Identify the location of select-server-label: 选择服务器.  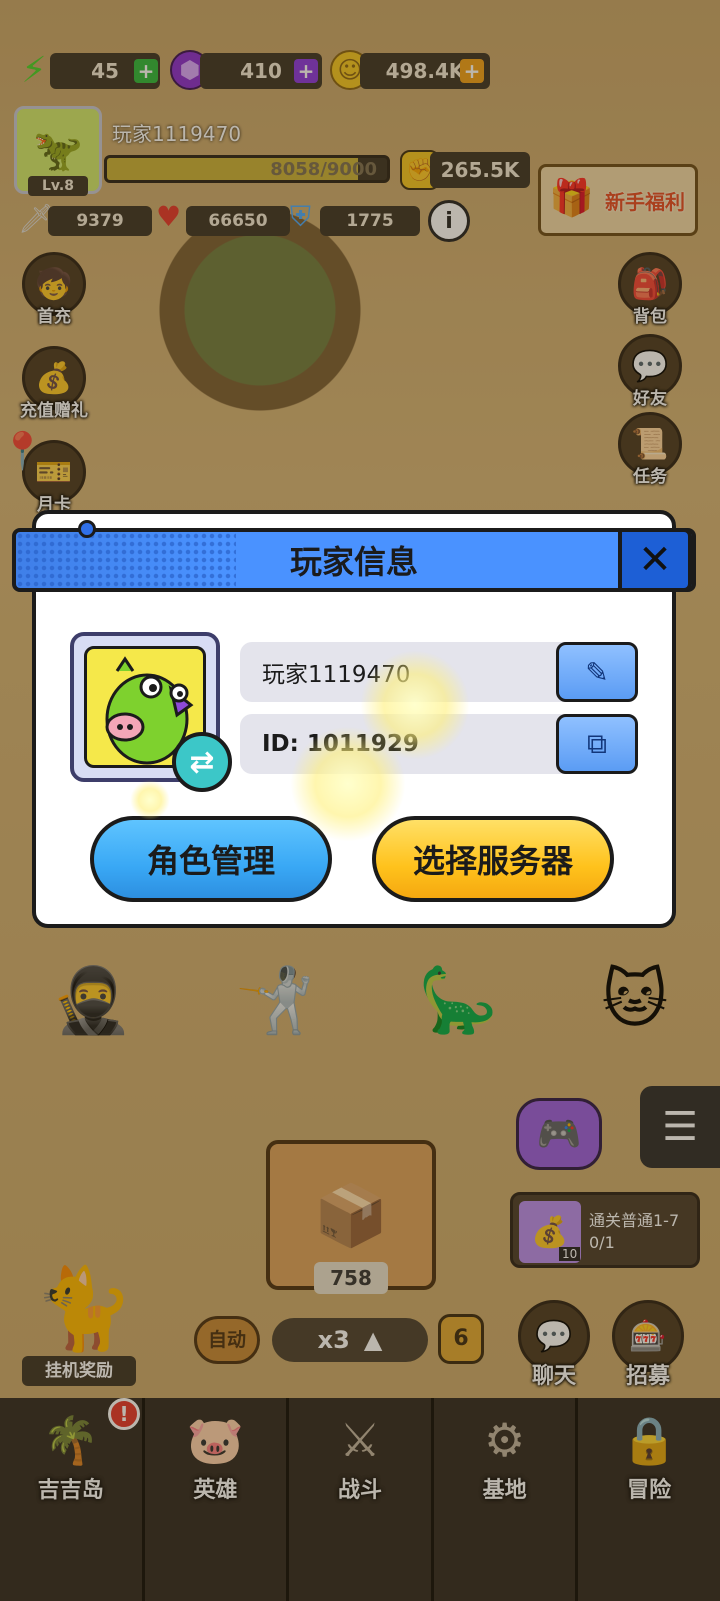
(492, 861).